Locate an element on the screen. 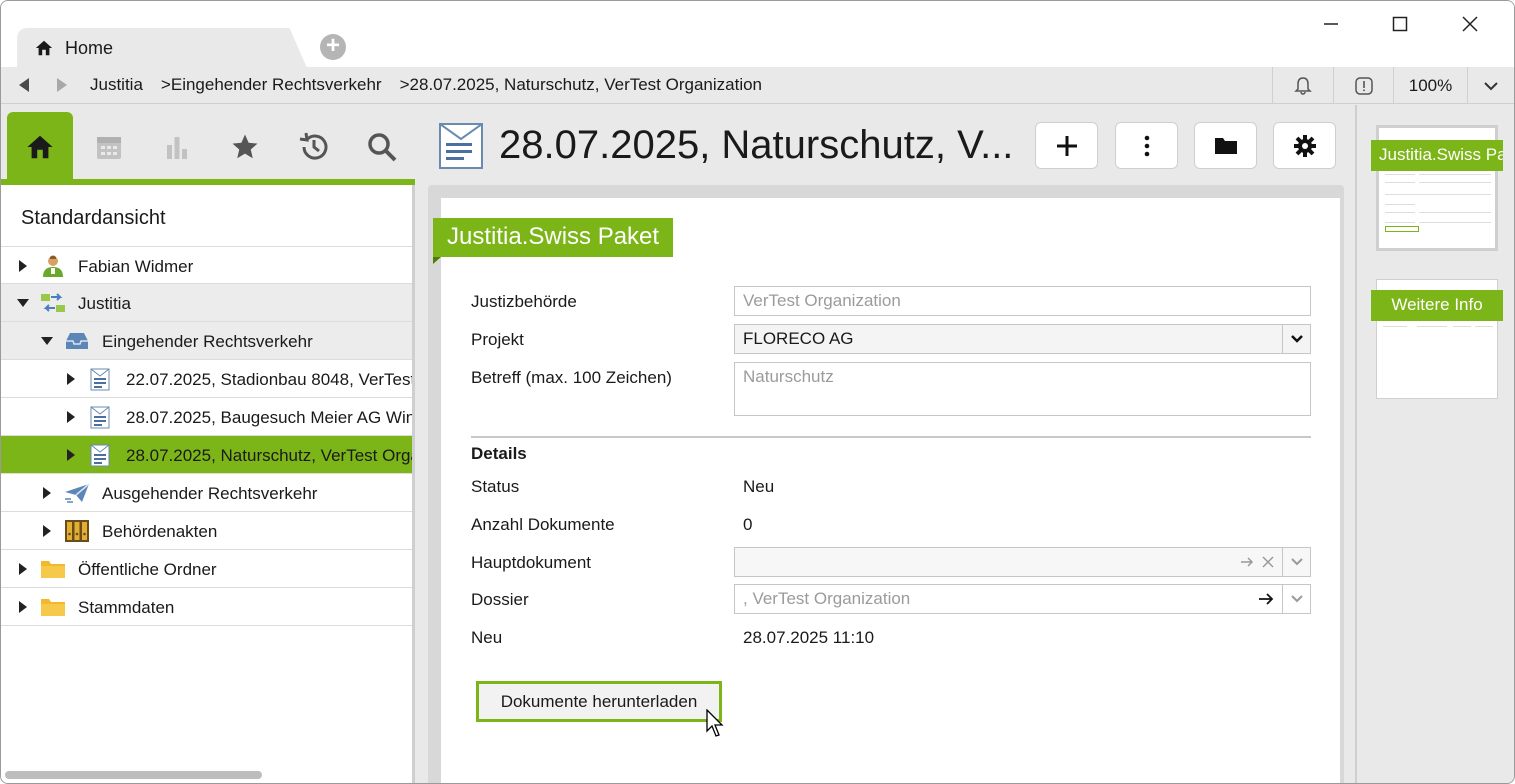  bell-icon is located at coordinates (1303, 85).